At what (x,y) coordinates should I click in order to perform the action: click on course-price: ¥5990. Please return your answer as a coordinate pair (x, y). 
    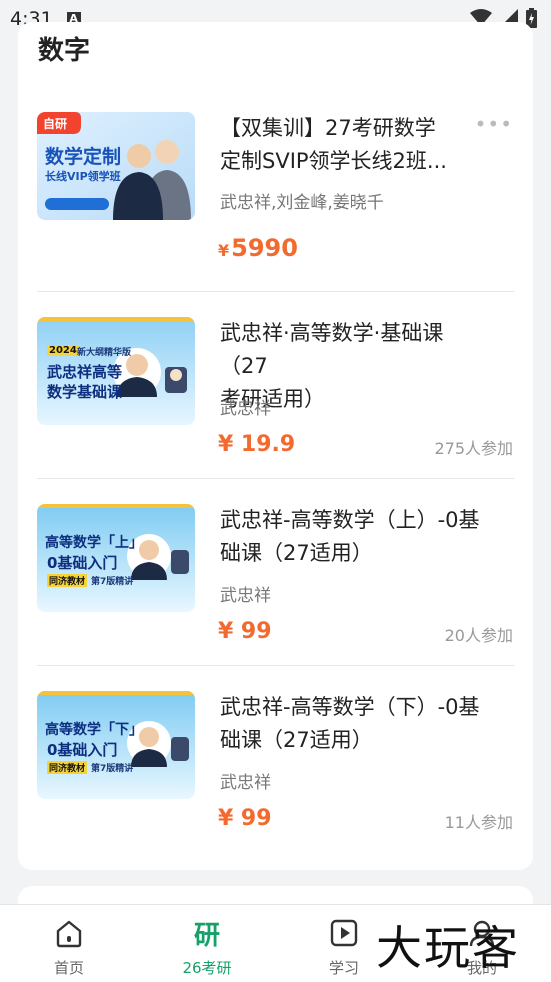
    Looking at the image, I should click on (258, 248).